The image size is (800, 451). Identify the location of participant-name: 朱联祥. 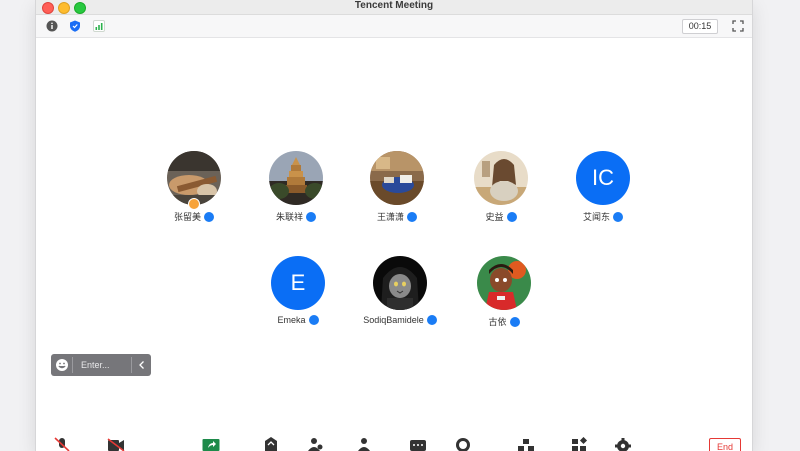
(289, 217).